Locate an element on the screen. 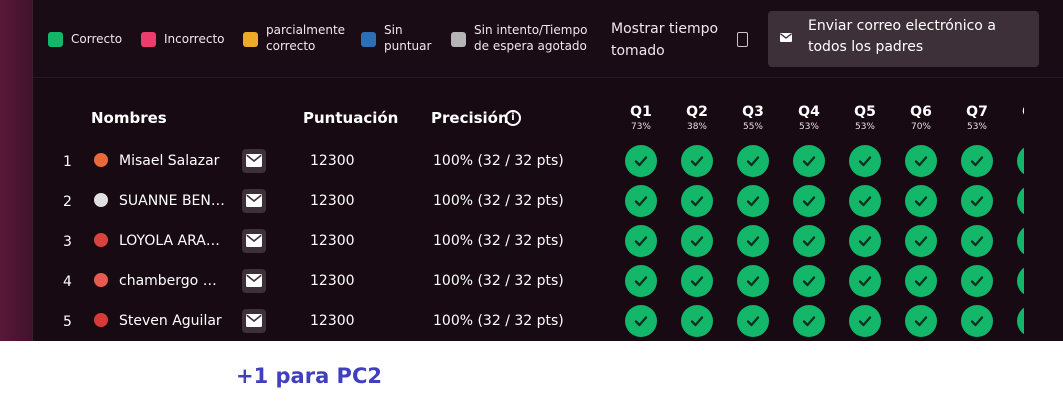 This screenshot has width=1063, height=419. question-label: Q7 is located at coordinates (977, 112).